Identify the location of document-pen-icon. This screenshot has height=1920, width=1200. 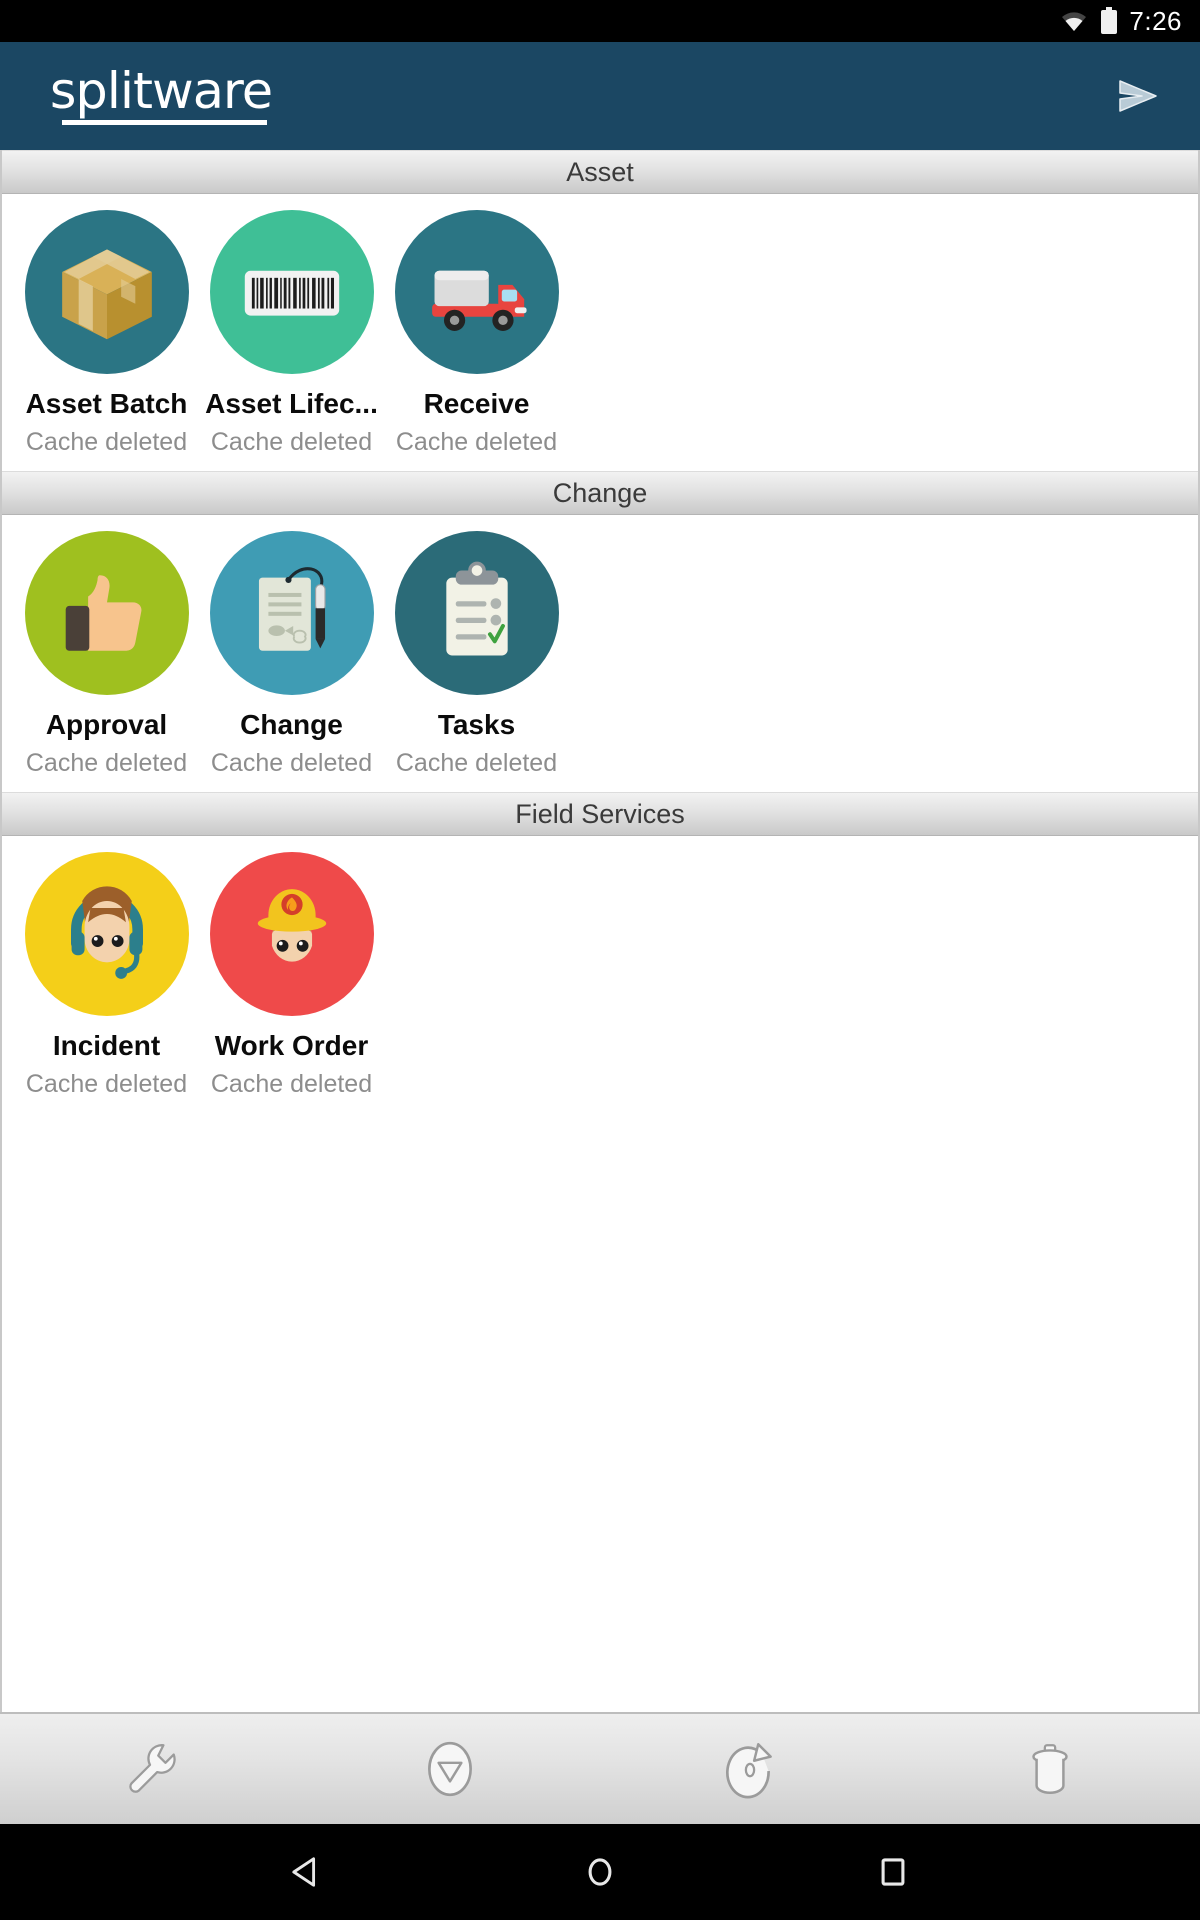
(291, 613).